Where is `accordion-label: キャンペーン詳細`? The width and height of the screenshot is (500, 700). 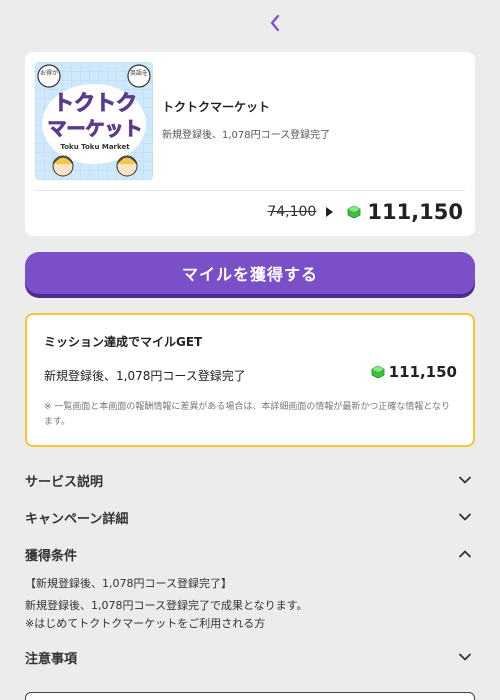
accordion-label: キャンペーン詳細 is located at coordinates (77, 519).